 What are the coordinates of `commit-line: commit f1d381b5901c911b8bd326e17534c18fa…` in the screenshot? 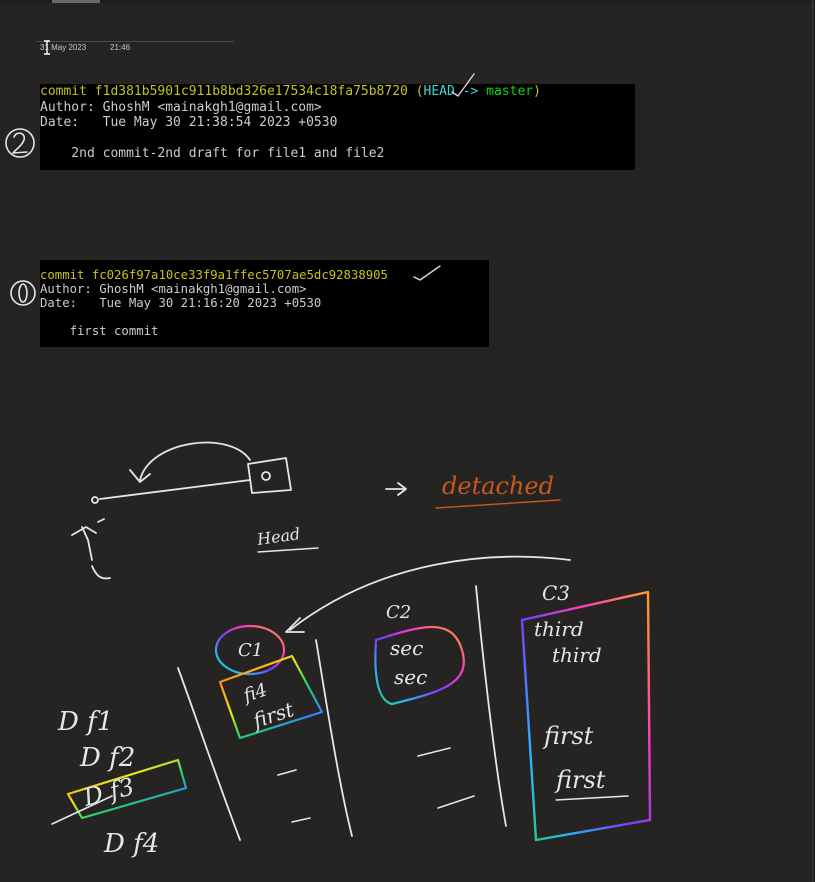 It's located at (290, 92).